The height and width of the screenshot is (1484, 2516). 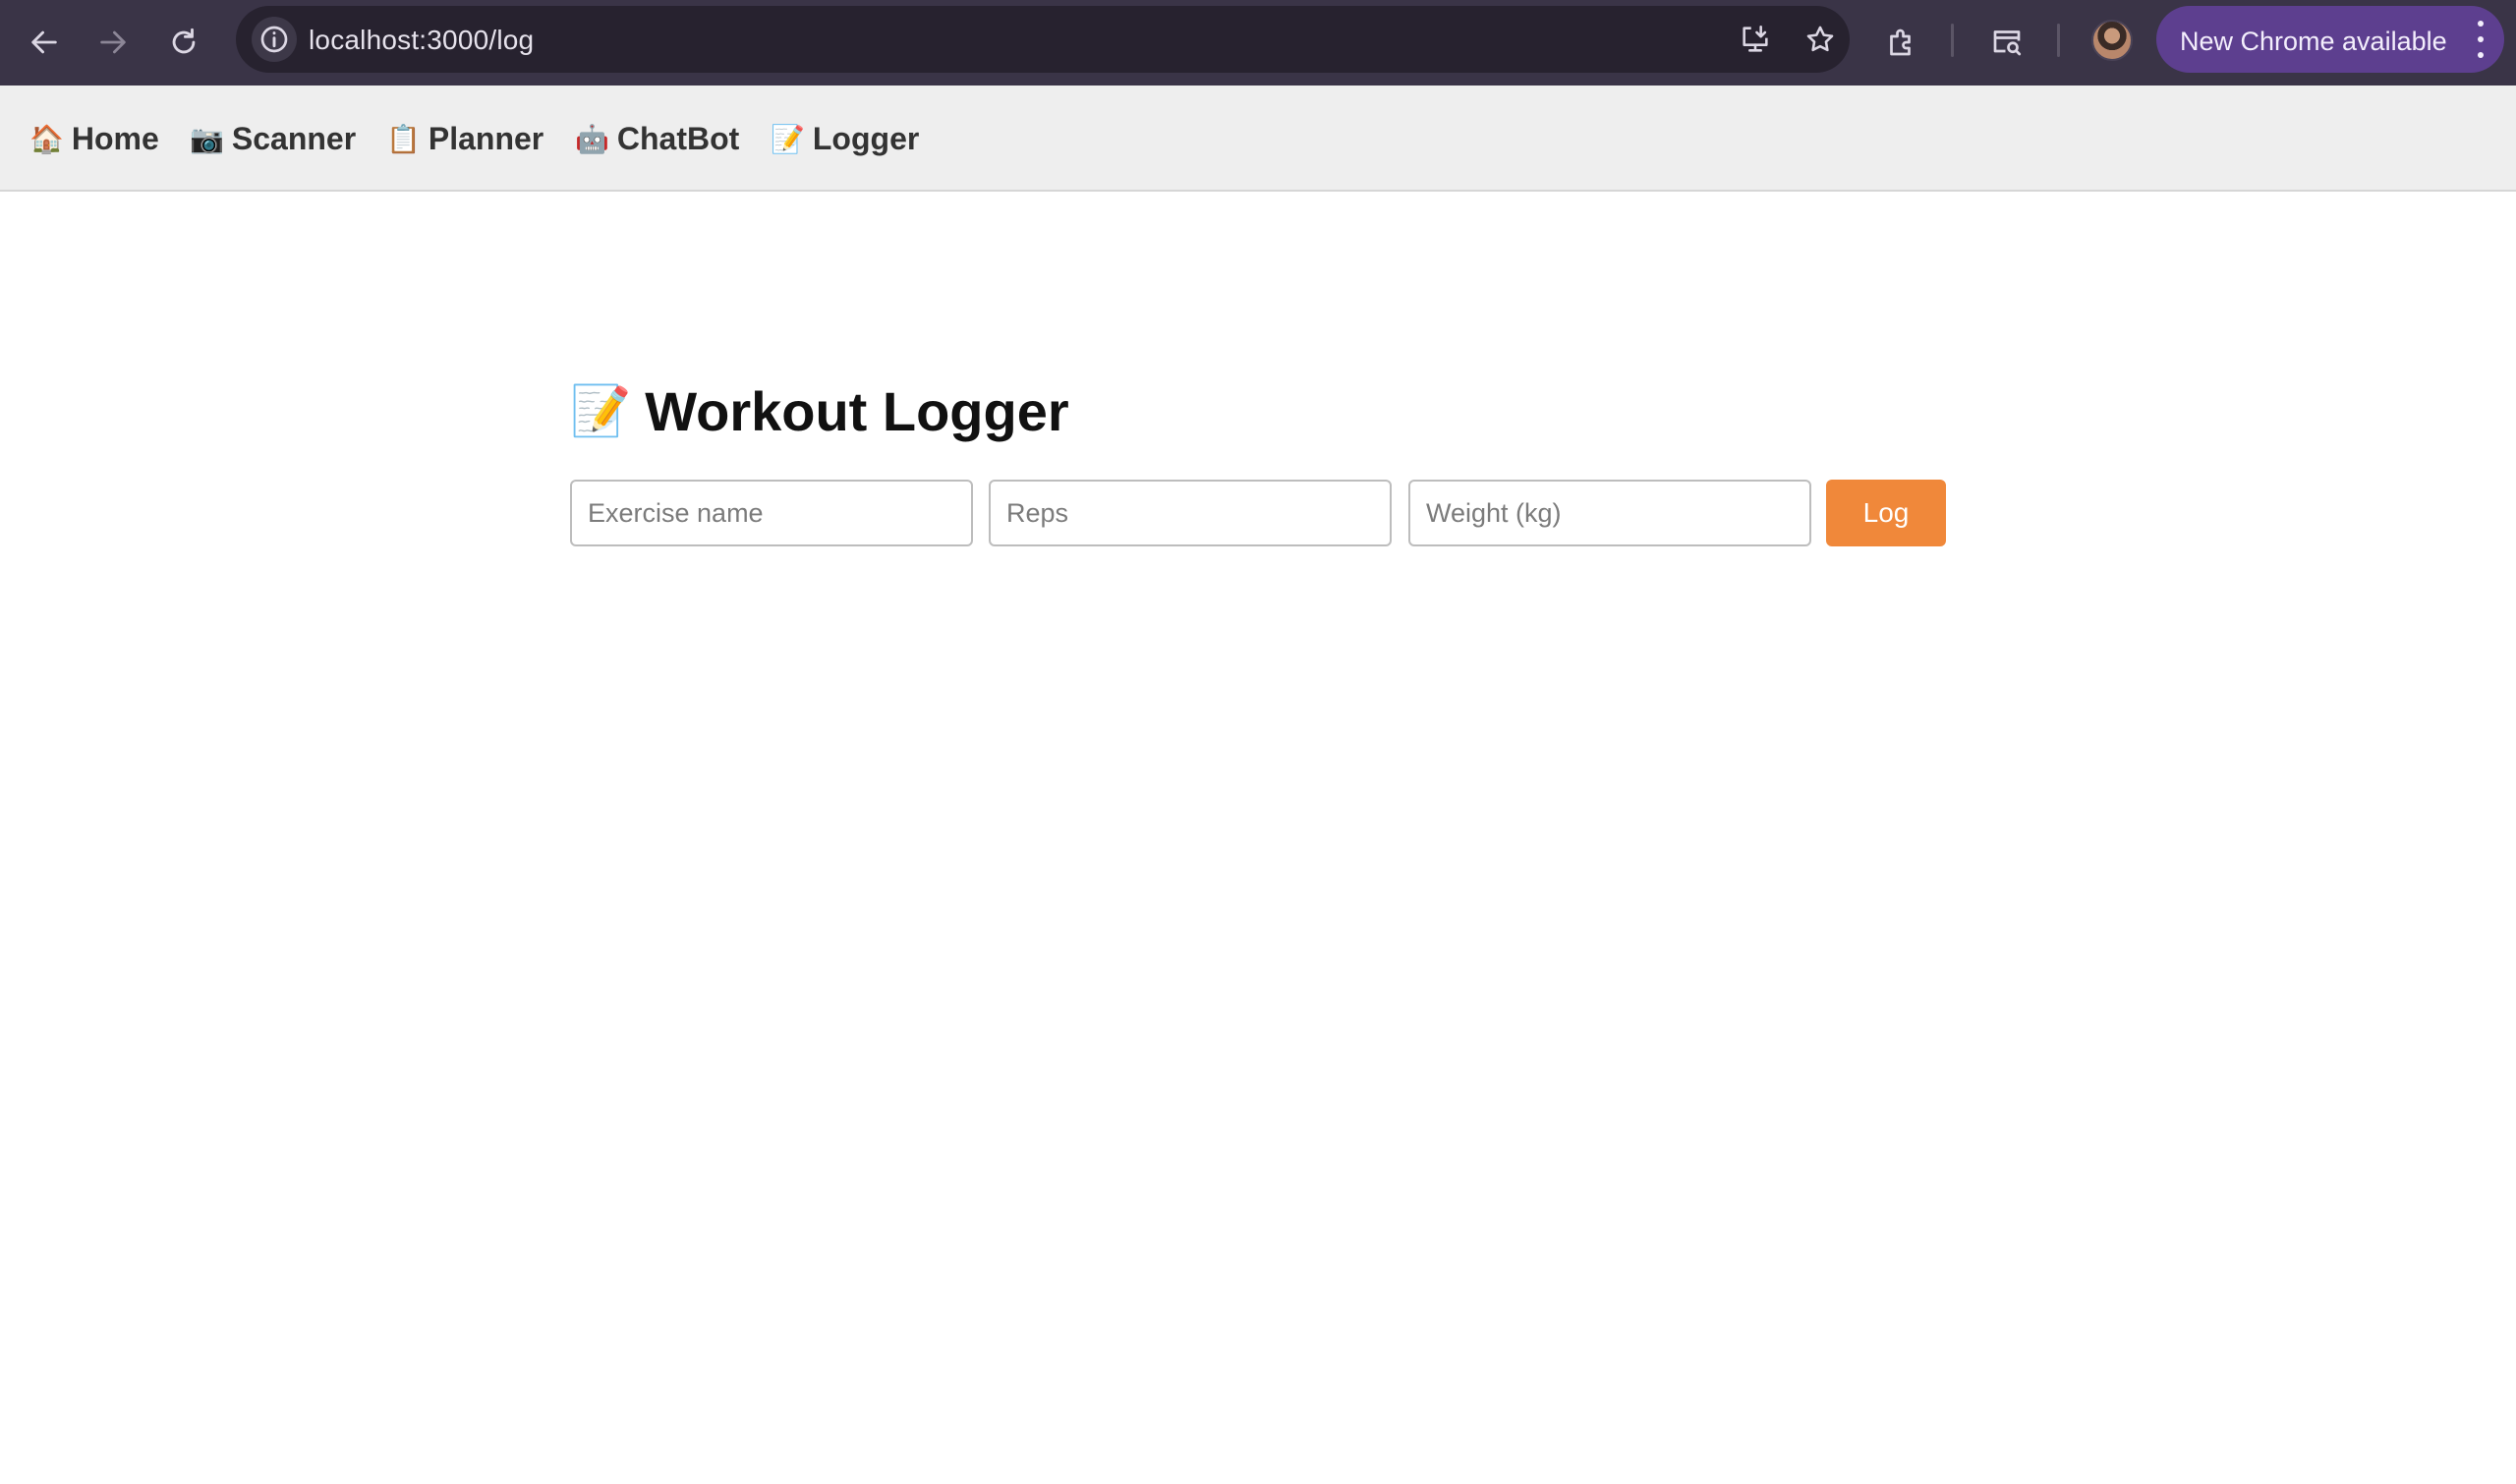 What do you see at coordinates (2481, 39) in the screenshot?
I see `kebab-menu-icon` at bounding box center [2481, 39].